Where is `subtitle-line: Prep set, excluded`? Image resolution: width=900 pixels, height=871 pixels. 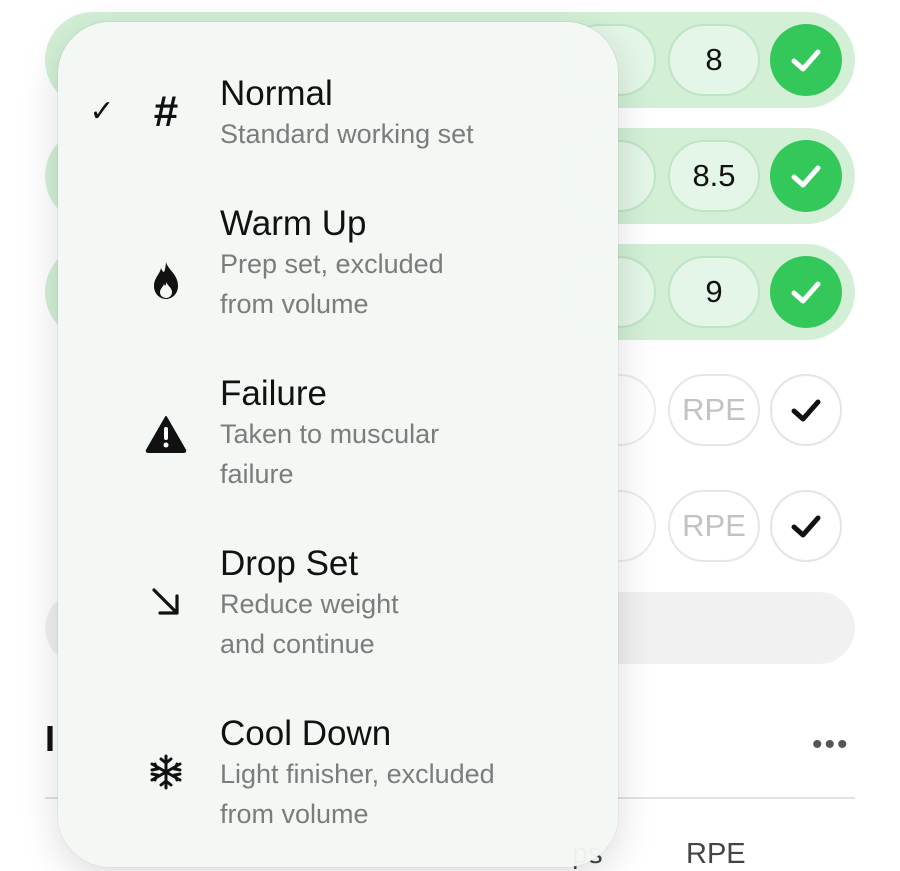
subtitle-line: Prep set, excluded is located at coordinates (332, 264).